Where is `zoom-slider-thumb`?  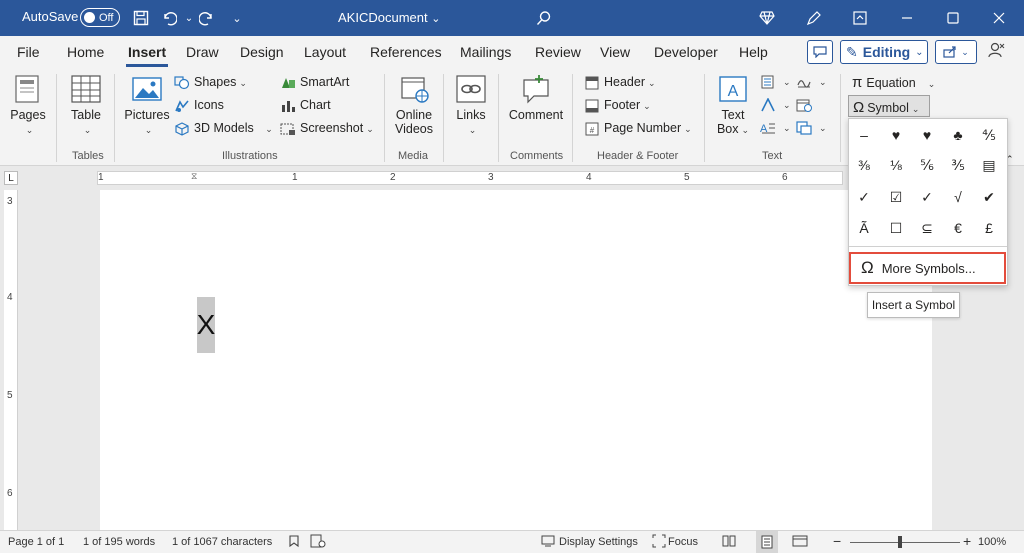
zoom-slider-thumb is located at coordinates (900, 542).